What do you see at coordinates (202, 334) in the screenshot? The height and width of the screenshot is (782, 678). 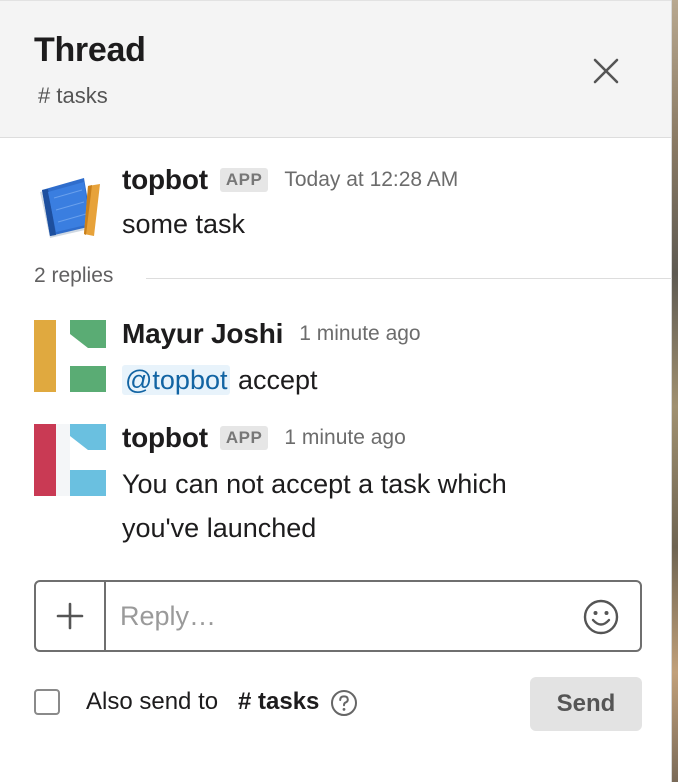 I see `message-author: Mayur Joshi` at bounding box center [202, 334].